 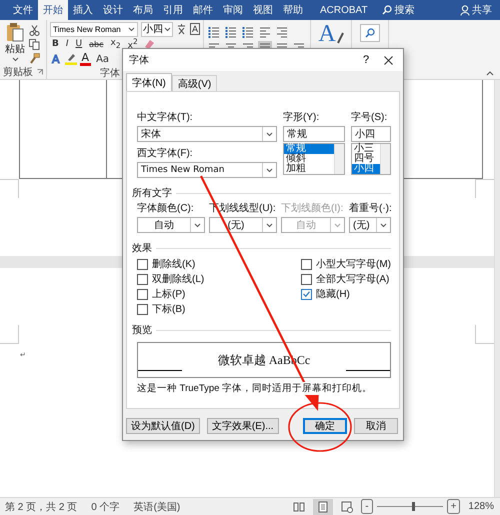 I want to click on paintbrush-icon, so click(x=34, y=58).